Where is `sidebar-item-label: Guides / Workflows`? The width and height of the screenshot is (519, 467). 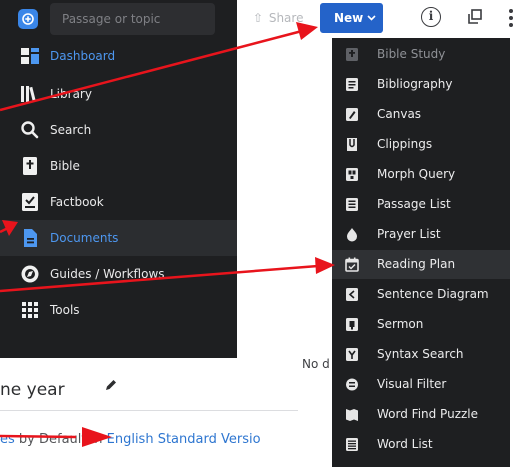 sidebar-item-label: Guides / Workflows is located at coordinates (107, 274).